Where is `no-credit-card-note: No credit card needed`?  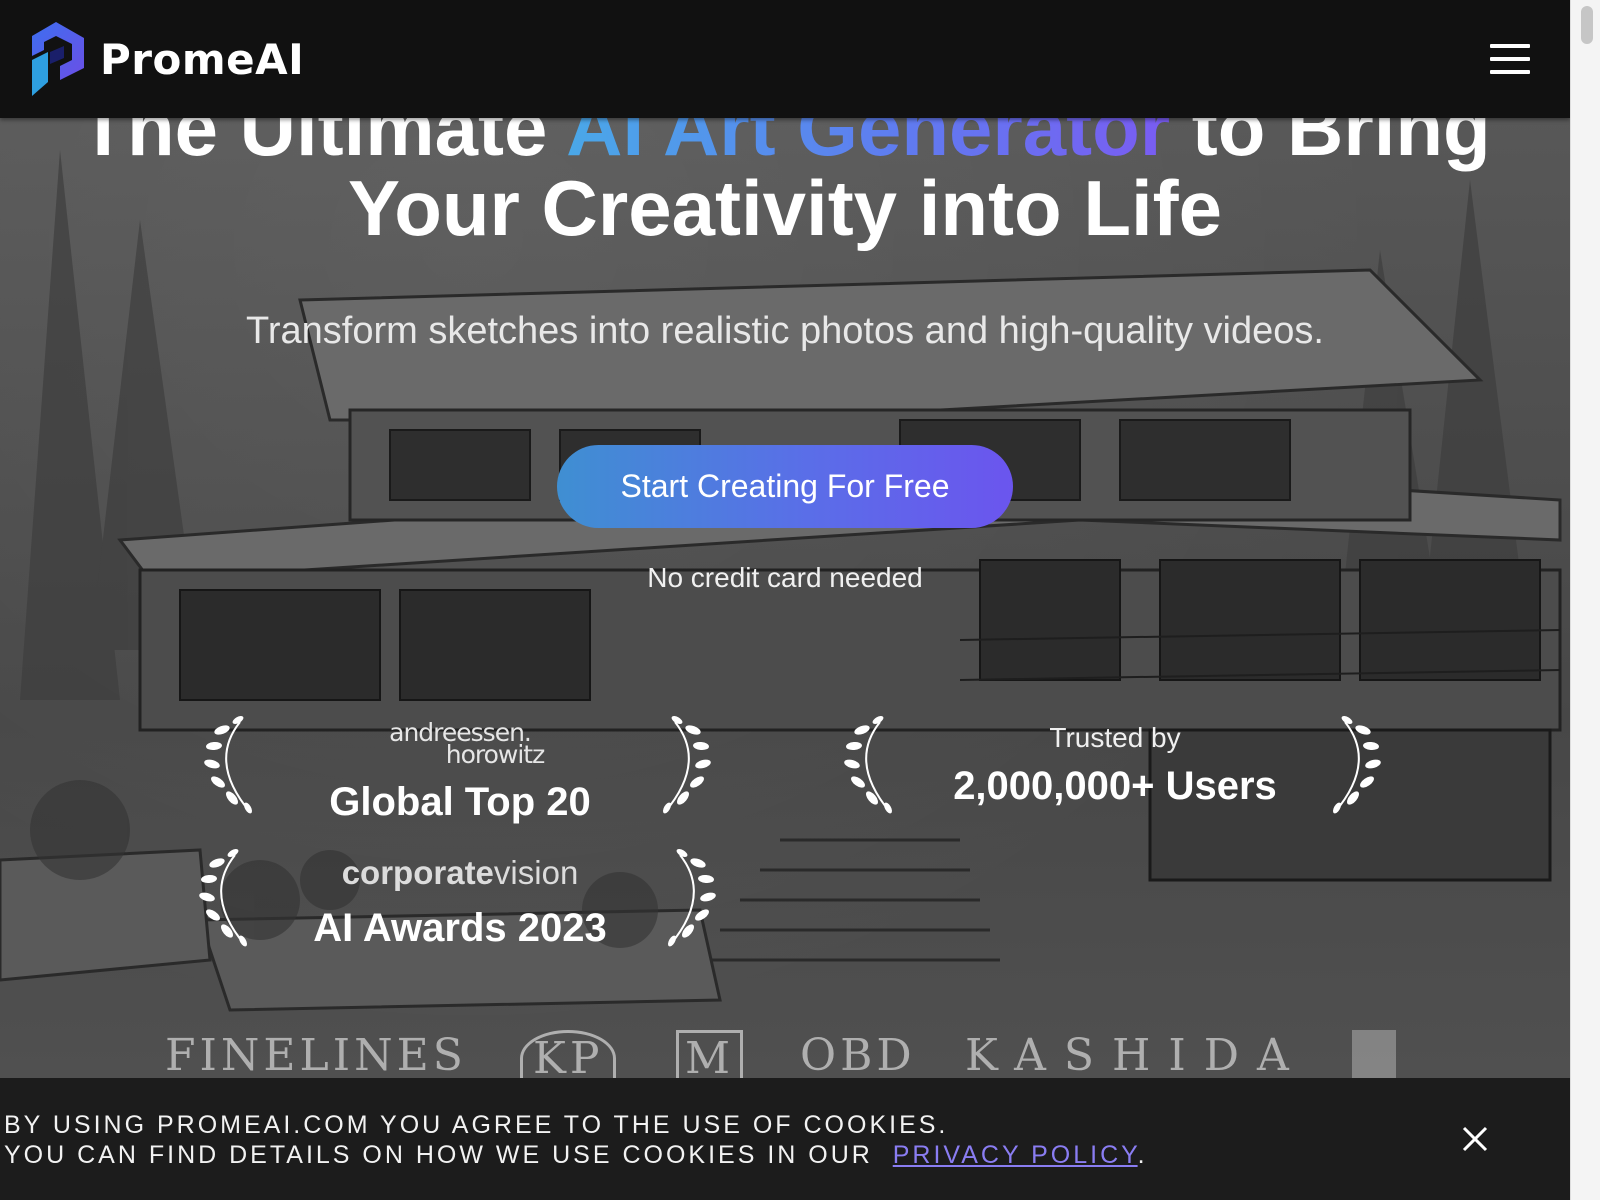 no-credit-card-note: No credit card needed is located at coordinates (785, 577).